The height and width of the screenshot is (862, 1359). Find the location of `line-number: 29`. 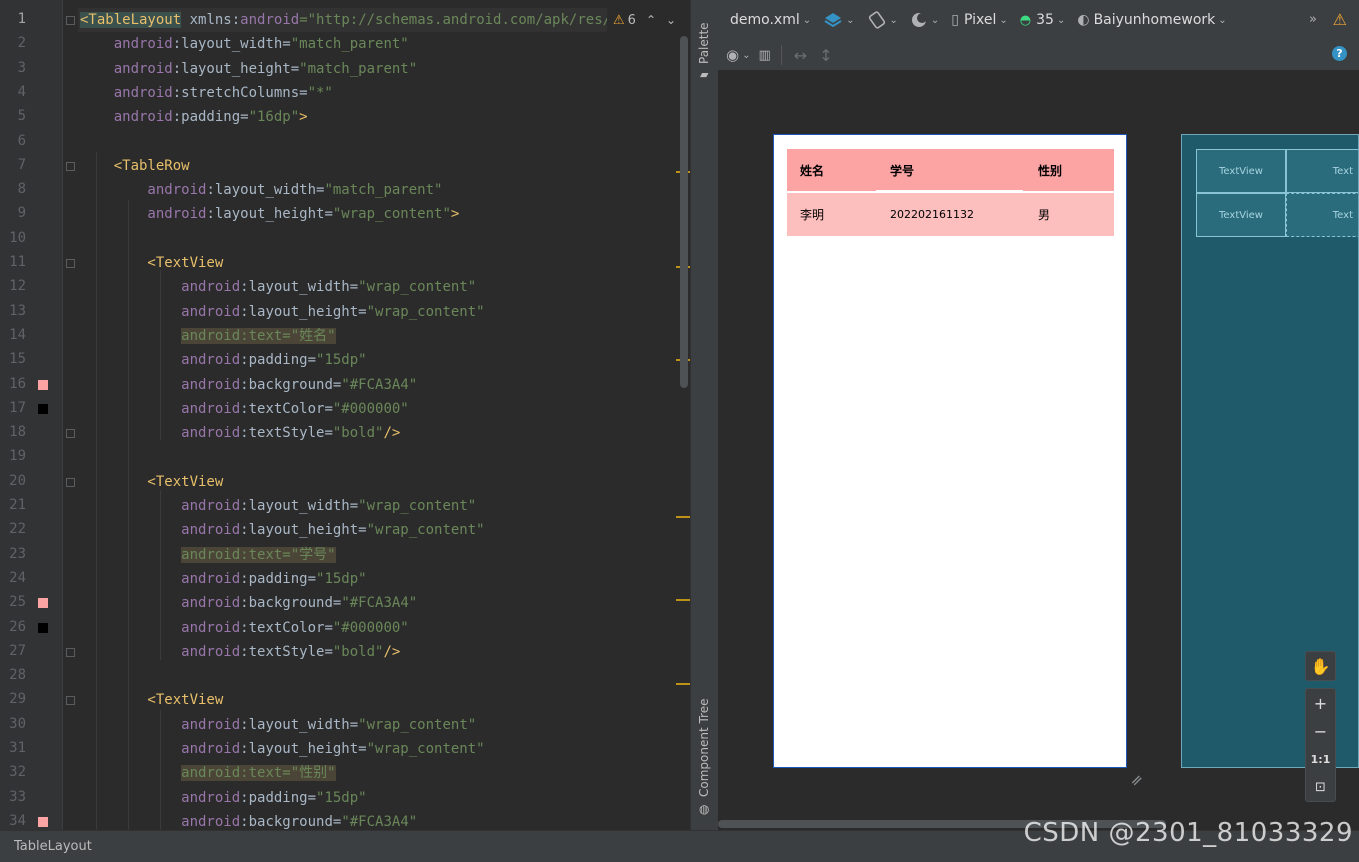

line-number: 29 is located at coordinates (17, 699).